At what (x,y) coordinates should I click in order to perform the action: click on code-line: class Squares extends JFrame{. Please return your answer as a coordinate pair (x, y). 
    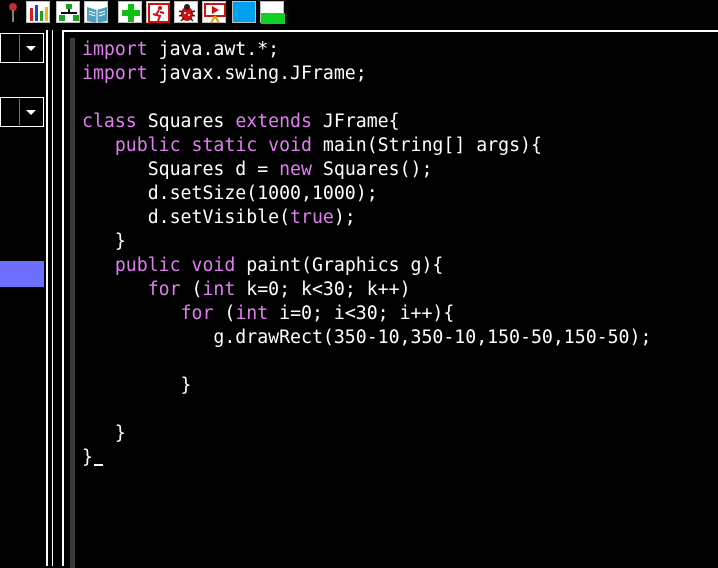
    Looking at the image, I should click on (366, 122).